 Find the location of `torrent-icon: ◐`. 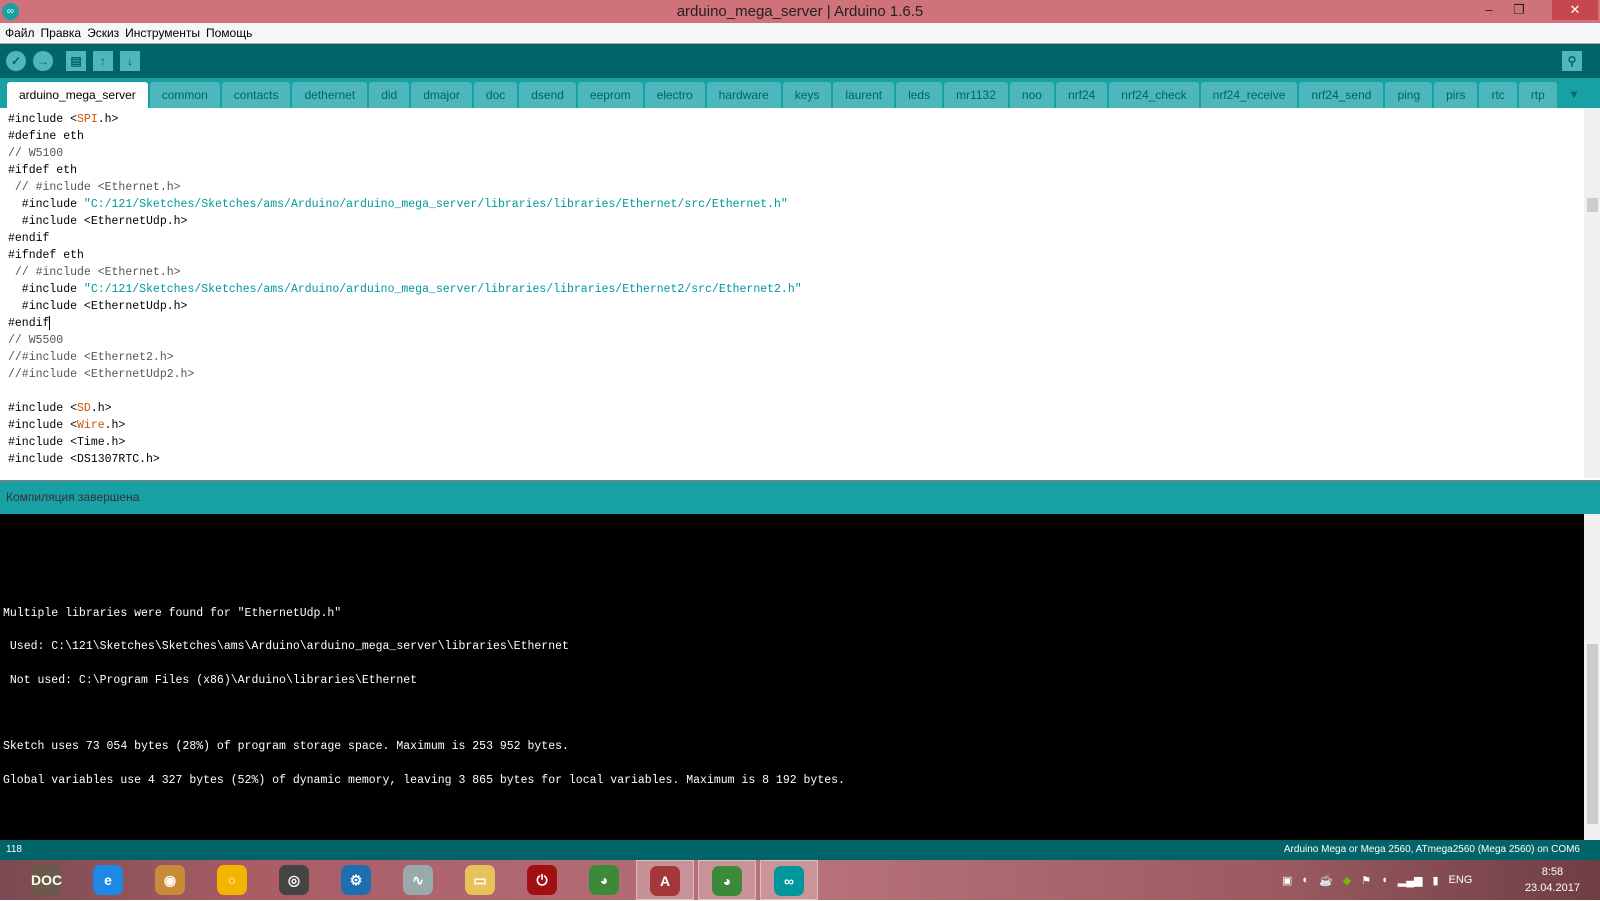

torrent-icon: ◐ is located at coordinates (1305, 880).